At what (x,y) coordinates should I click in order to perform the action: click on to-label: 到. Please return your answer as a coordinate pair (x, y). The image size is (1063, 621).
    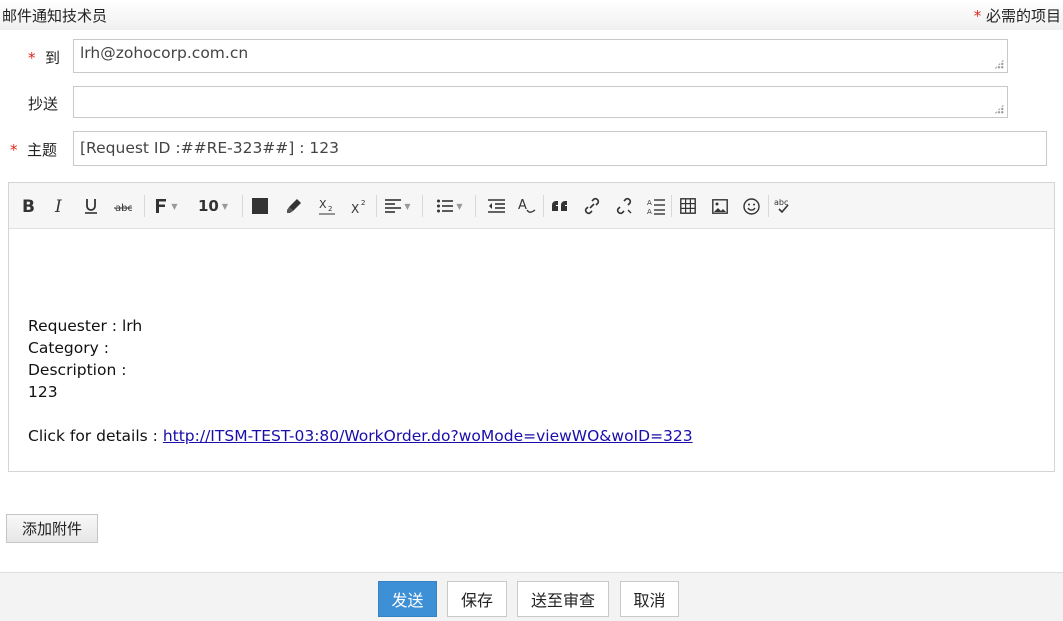
    Looking at the image, I should click on (53, 58).